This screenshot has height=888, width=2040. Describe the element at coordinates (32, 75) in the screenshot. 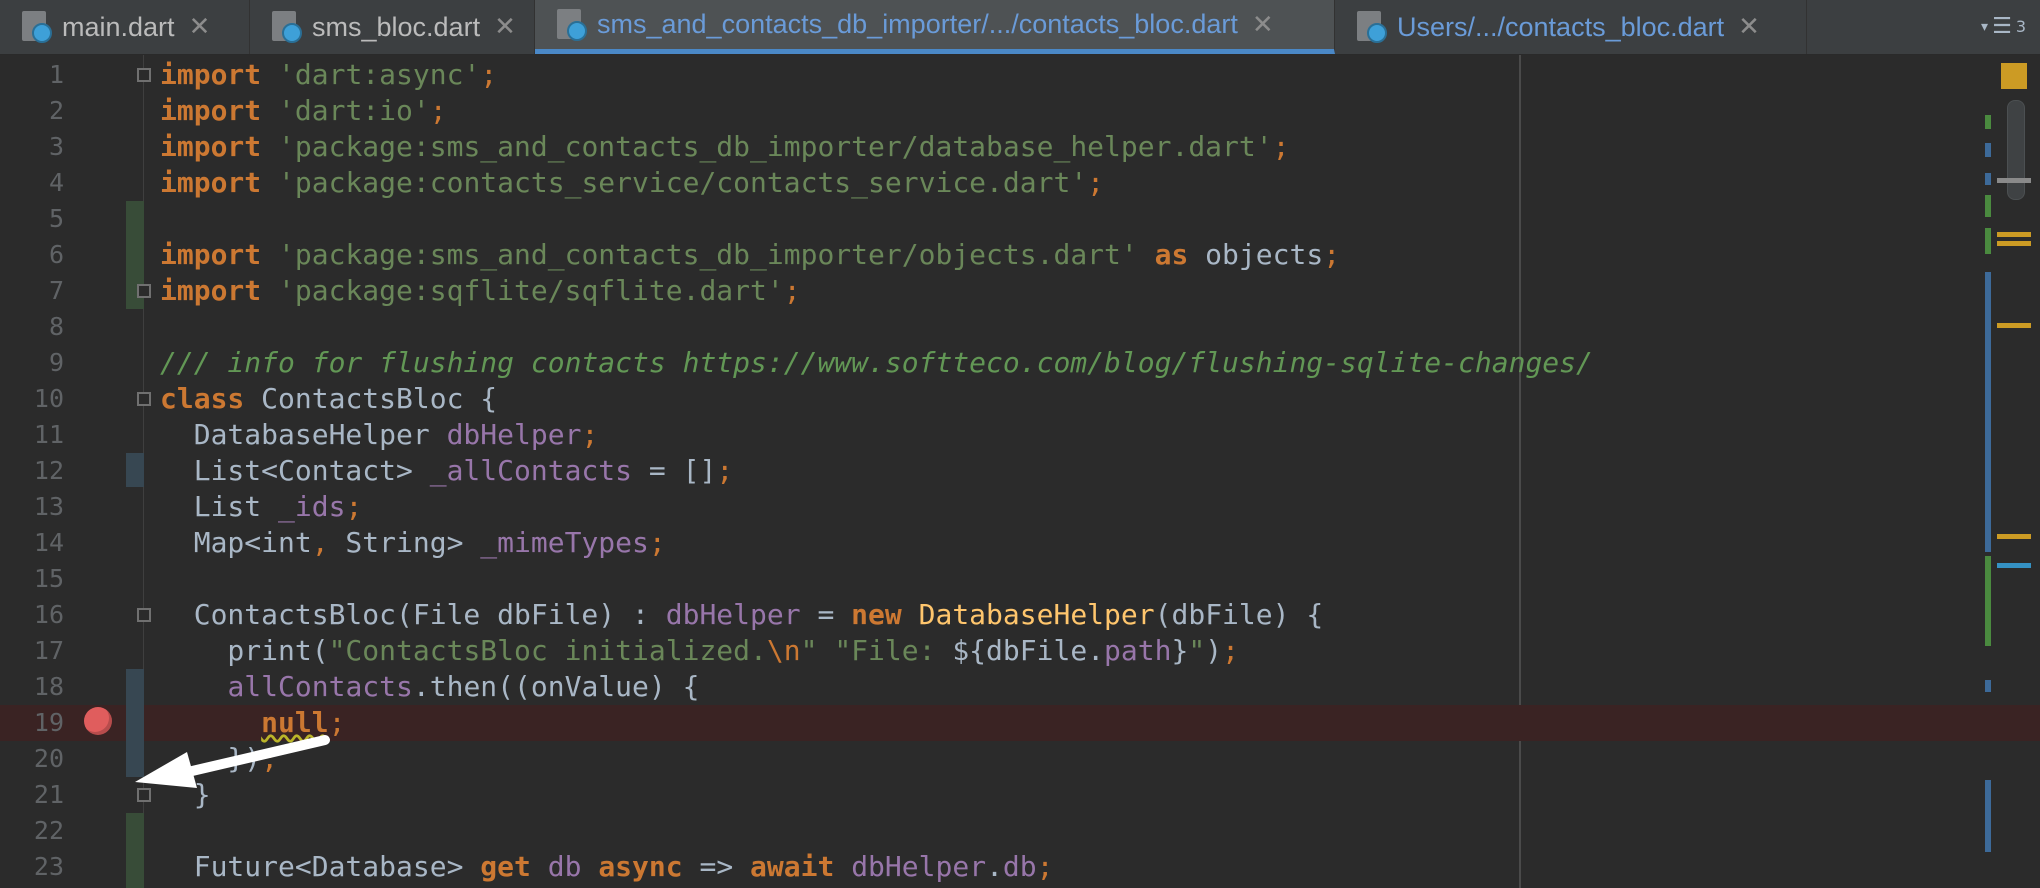

I see `line-number: 1` at that location.